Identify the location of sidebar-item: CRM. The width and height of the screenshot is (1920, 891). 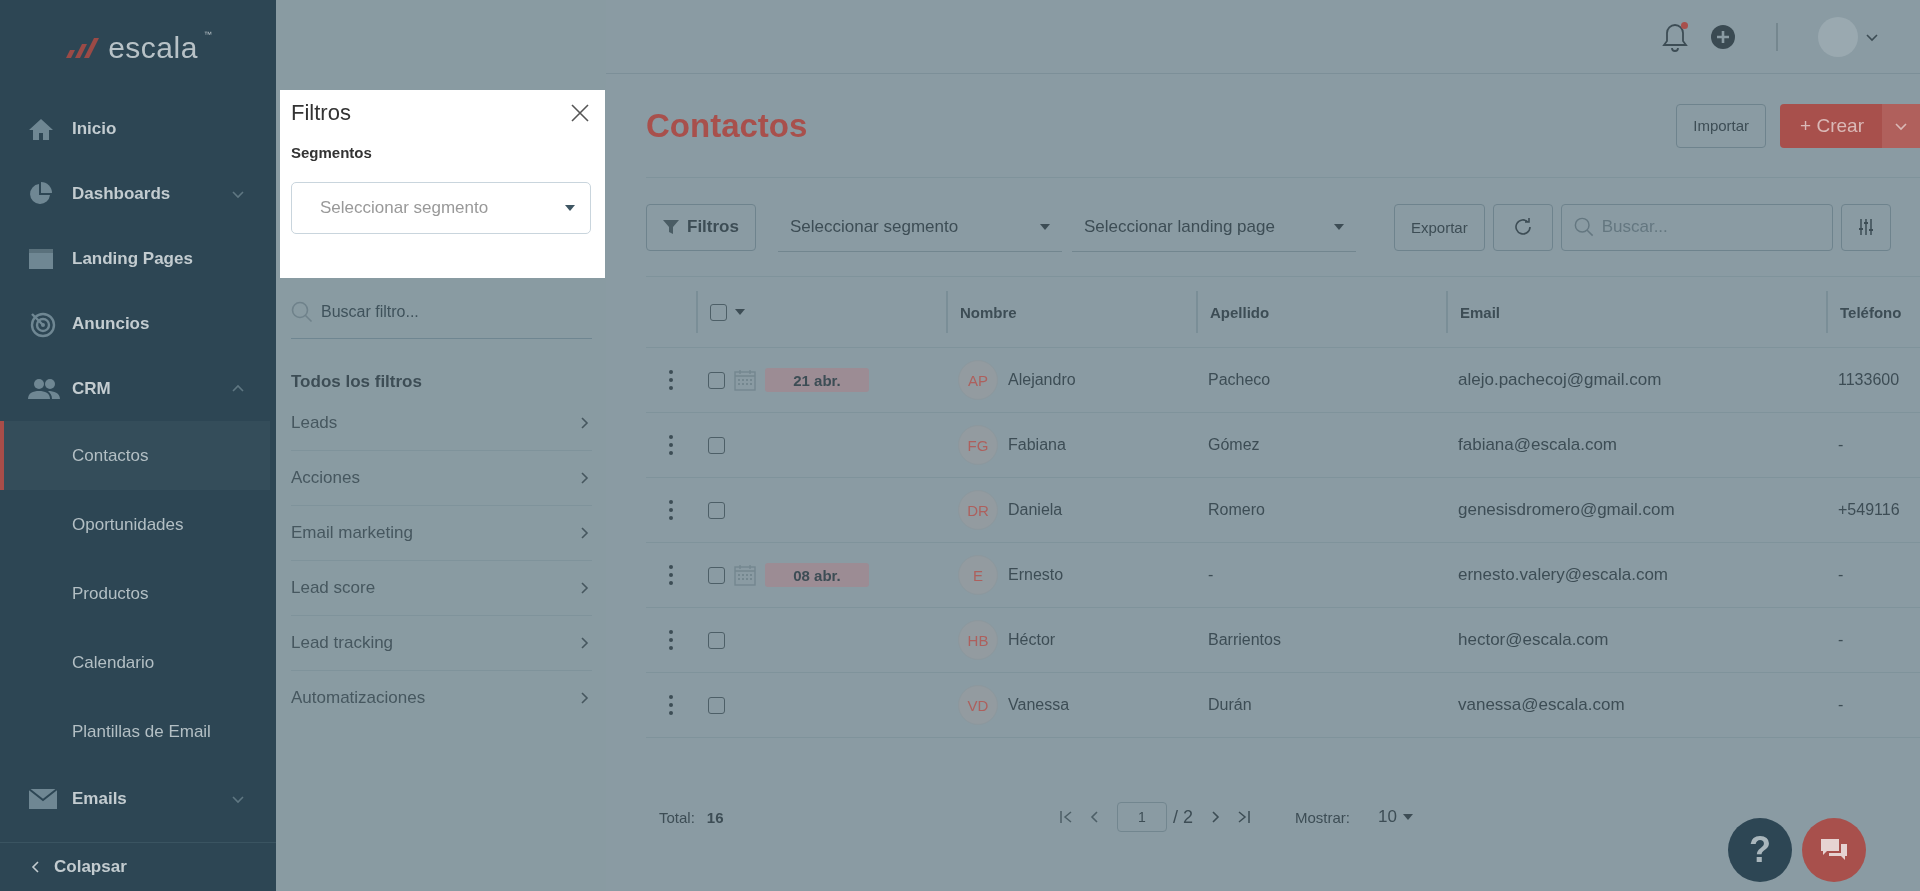
(138, 388).